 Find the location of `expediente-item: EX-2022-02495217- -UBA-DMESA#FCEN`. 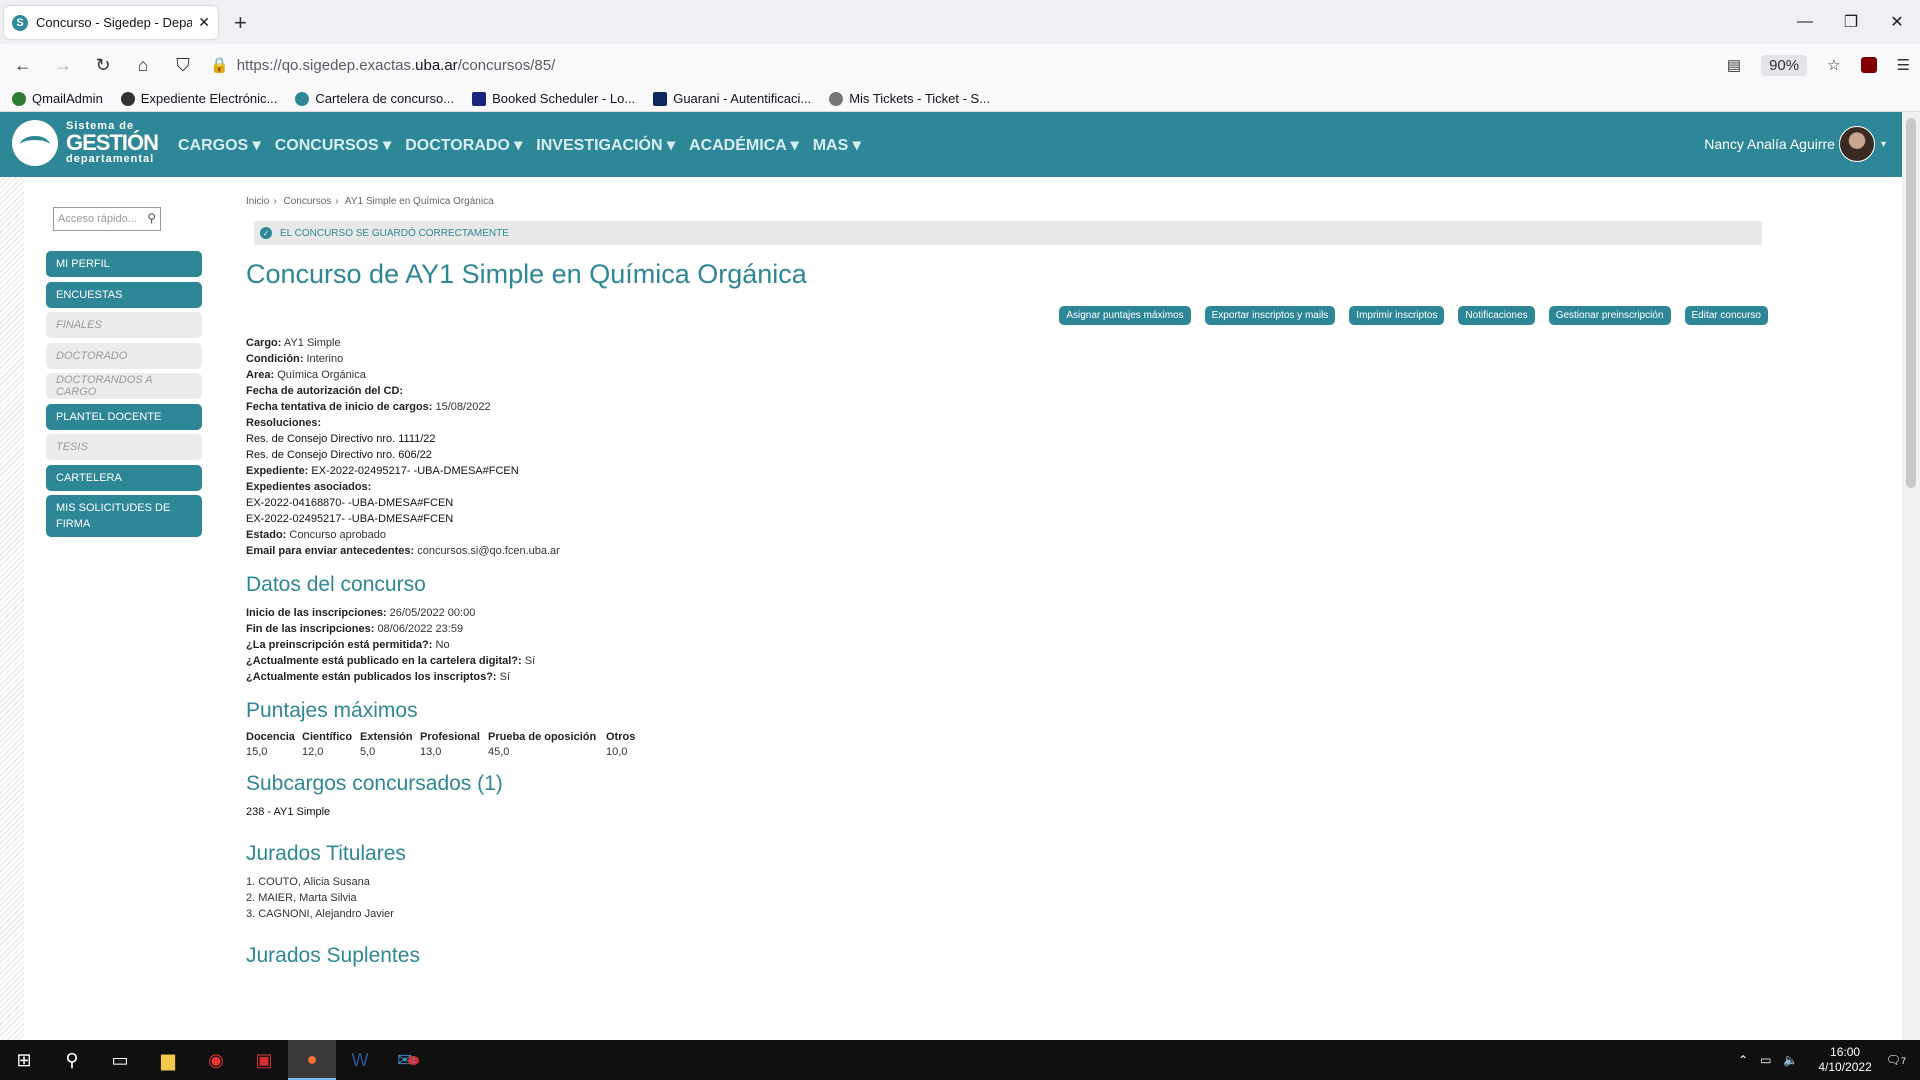

expediente-item: EX-2022-02495217- -UBA-DMESA#FCEN is located at coordinates (350, 519).